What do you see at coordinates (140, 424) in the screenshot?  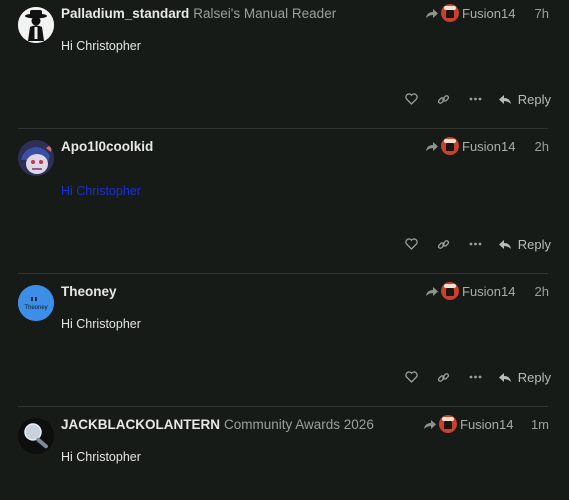 I see `username-text: JACKBLACKOLANTERN` at bounding box center [140, 424].